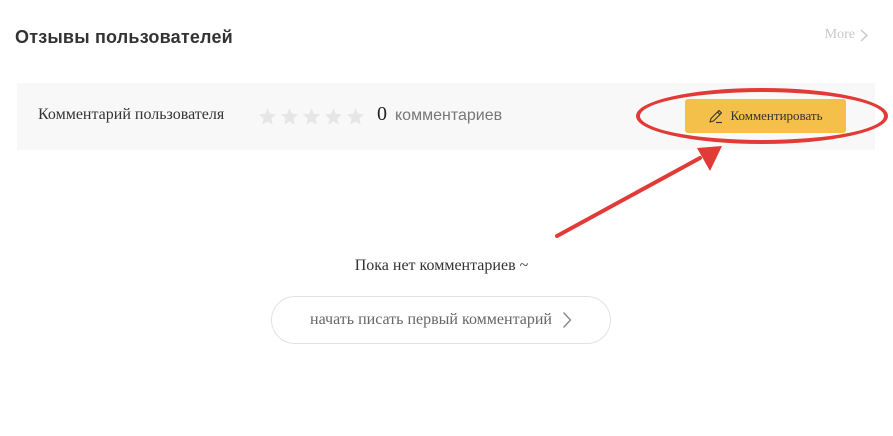 This screenshot has height=436, width=893. I want to click on write-first-comment-label: начать писать первый комментарий, so click(431, 319).